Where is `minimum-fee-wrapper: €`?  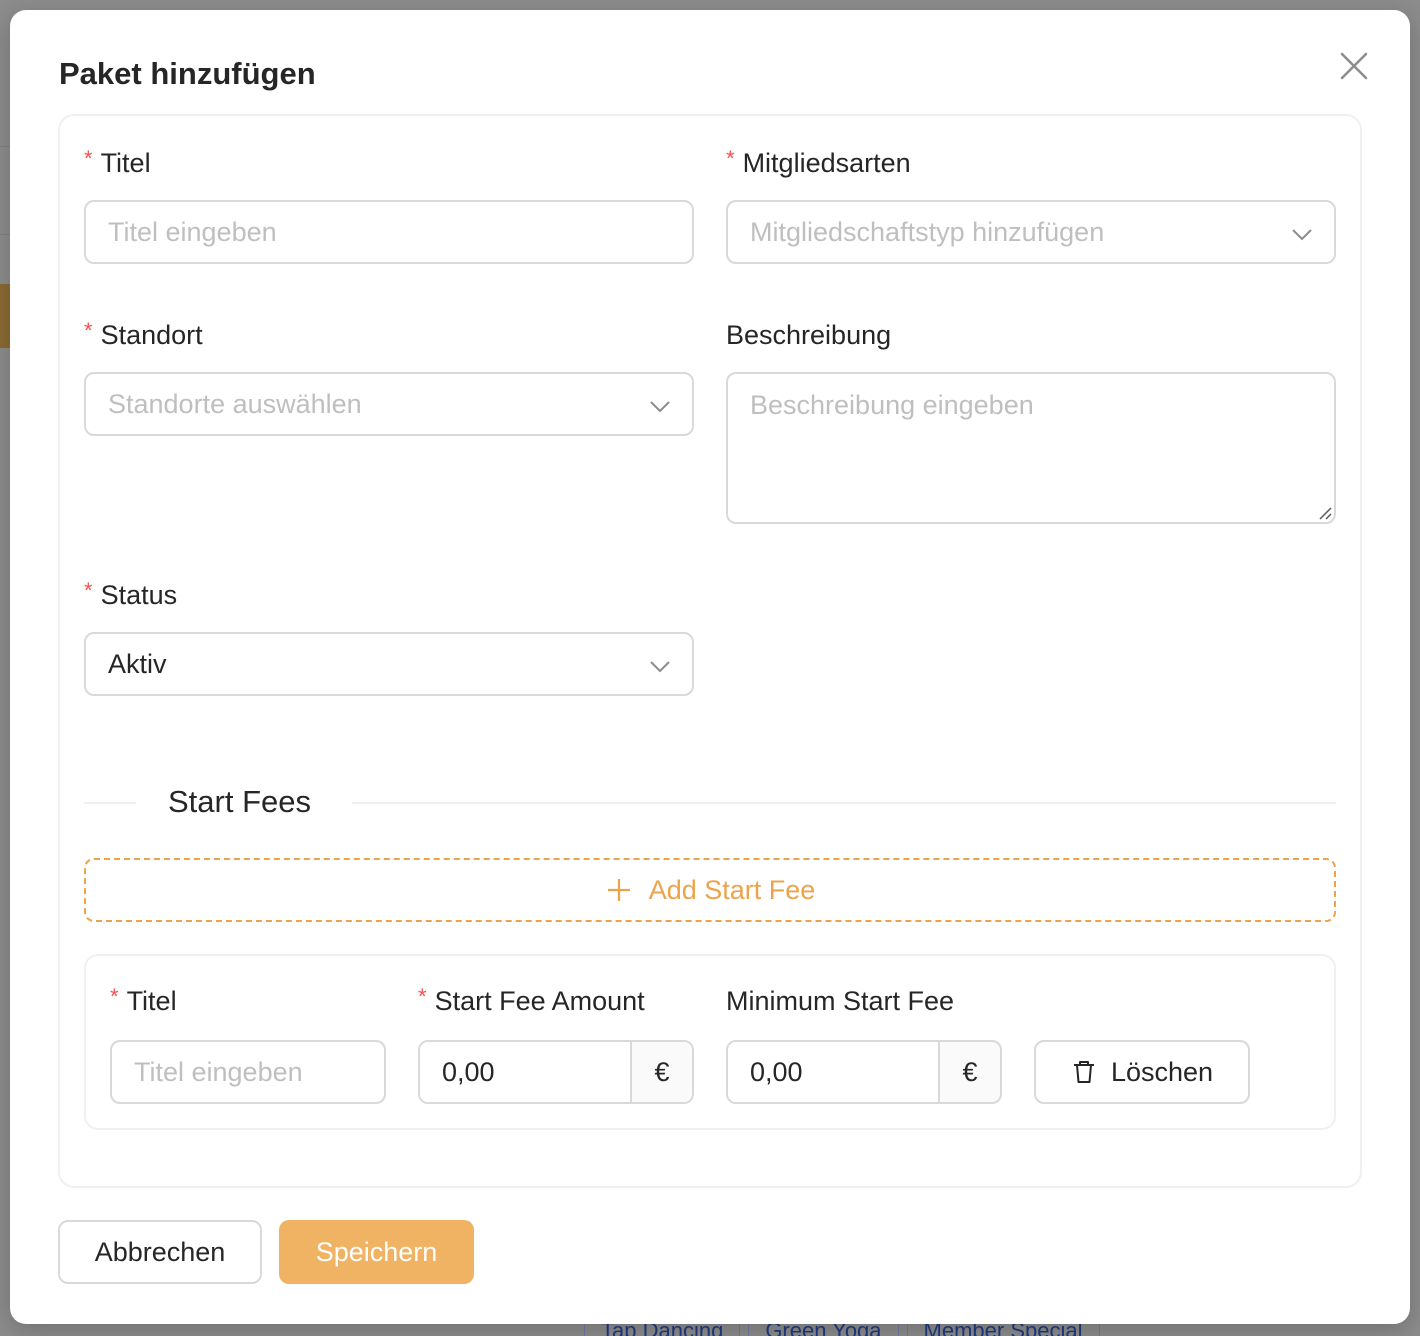
minimum-fee-wrapper: € is located at coordinates (864, 1072).